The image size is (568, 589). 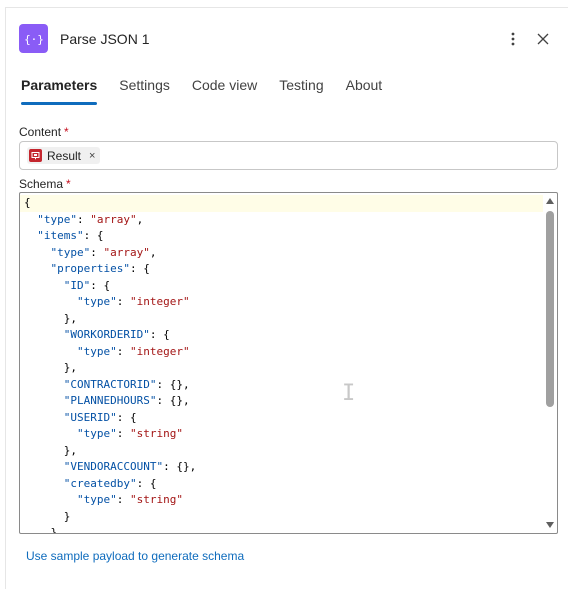 I want to click on result-token: Result ×, so click(x=64, y=155).